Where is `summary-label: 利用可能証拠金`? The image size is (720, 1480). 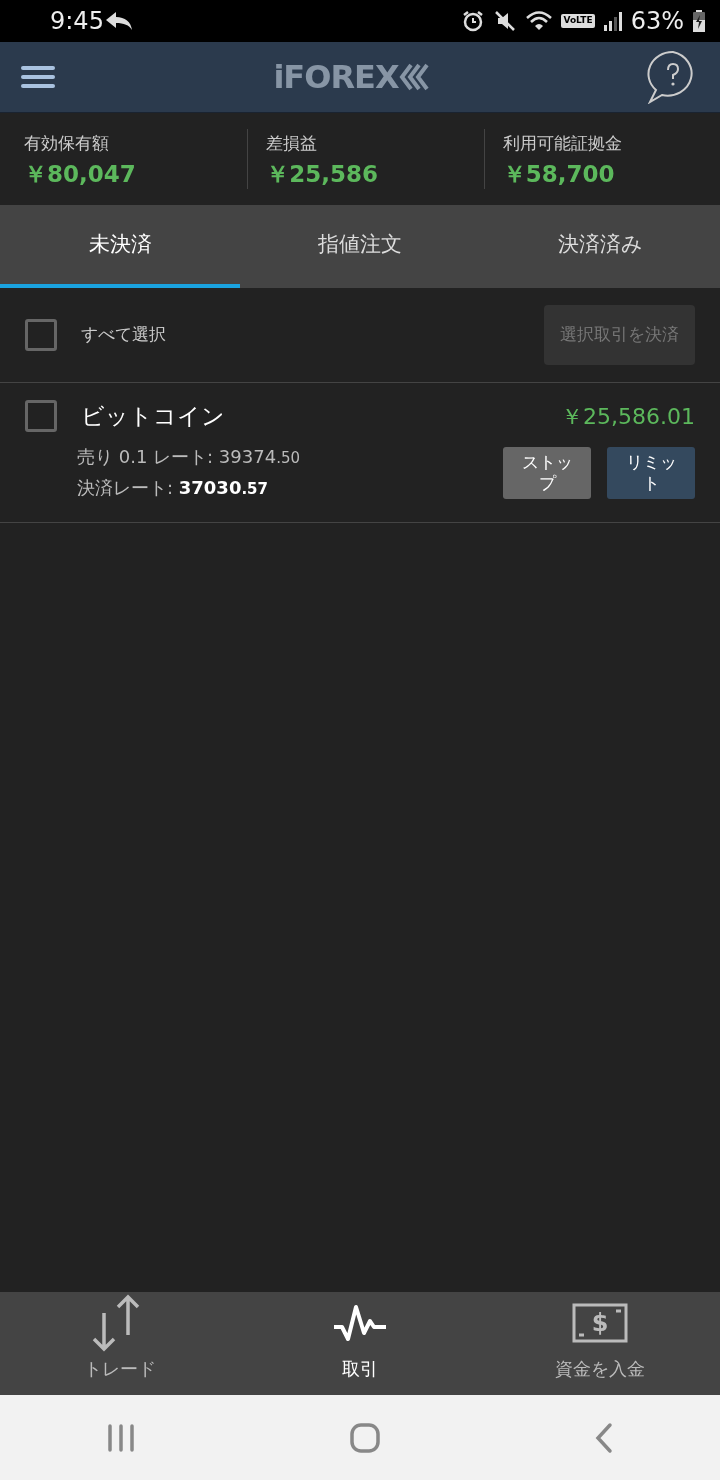
summary-label: 利用可能証拠金 is located at coordinates (562, 143).